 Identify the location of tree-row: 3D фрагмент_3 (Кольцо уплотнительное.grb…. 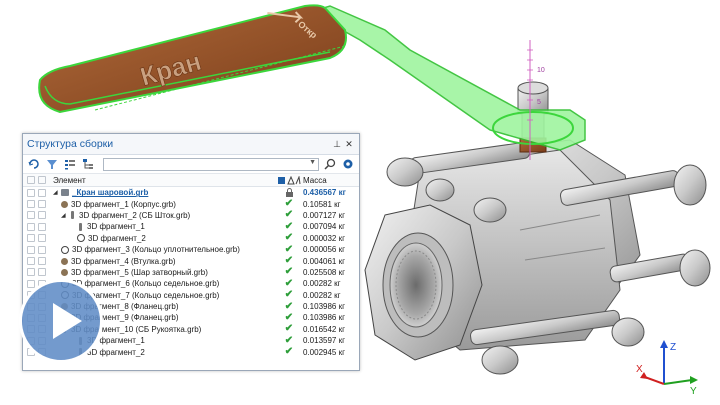
(191, 249).